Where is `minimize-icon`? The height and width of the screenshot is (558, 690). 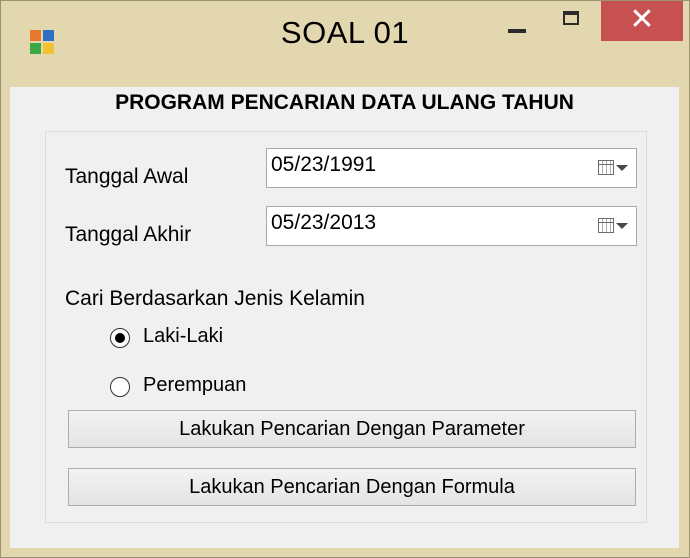 minimize-icon is located at coordinates (517, 31).